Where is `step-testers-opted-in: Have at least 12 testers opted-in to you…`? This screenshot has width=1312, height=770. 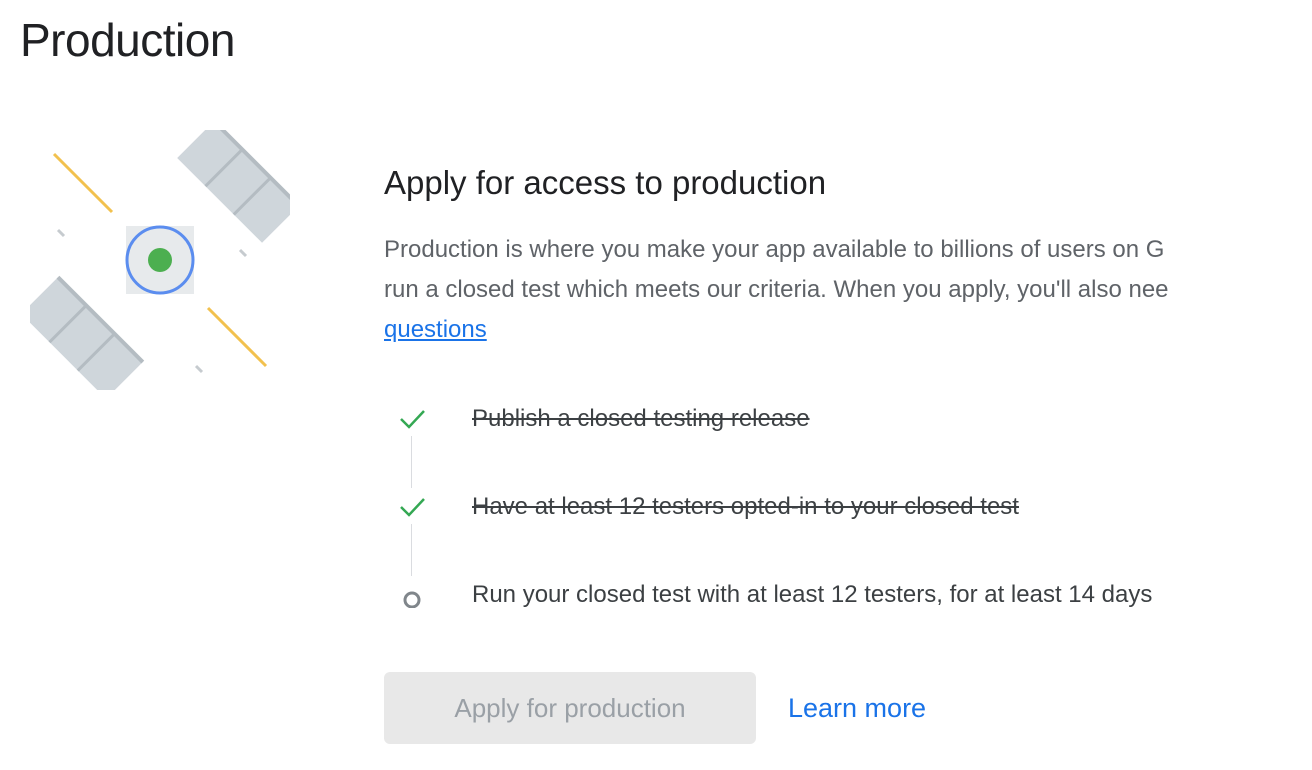 step-testers-opted-in: Have at least 12 testers opted-in to you… is located at coordinates (848, 531).